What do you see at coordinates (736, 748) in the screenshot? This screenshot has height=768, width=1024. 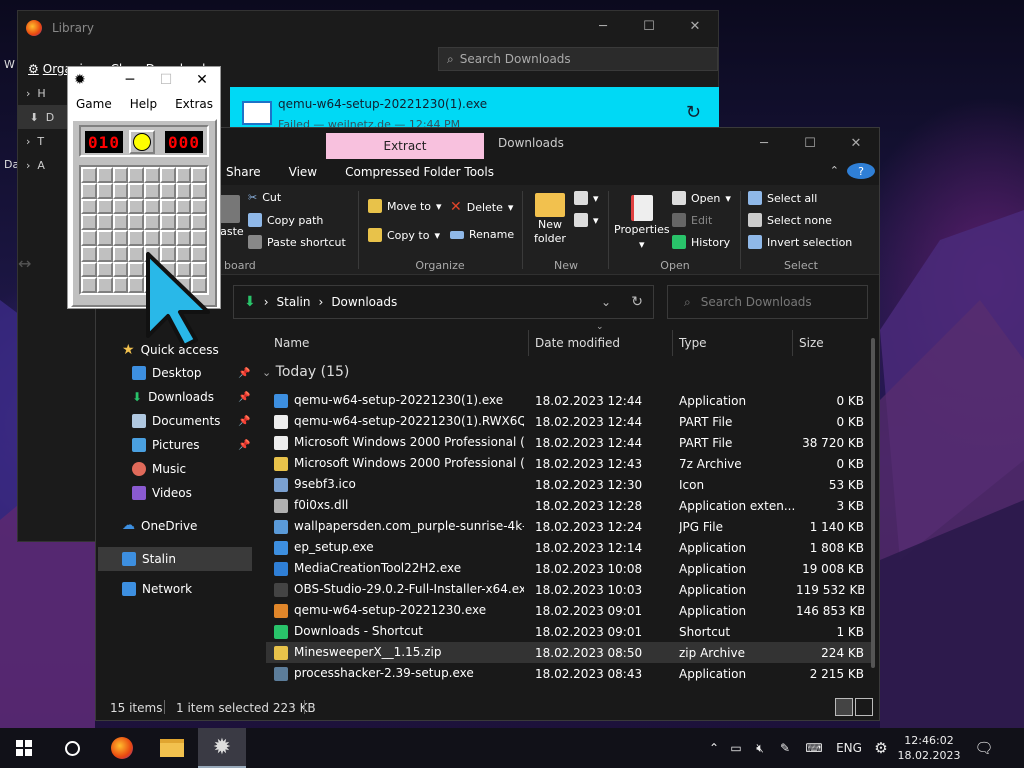 I see `network-icon: ▭` at bounding box center [736, 748].